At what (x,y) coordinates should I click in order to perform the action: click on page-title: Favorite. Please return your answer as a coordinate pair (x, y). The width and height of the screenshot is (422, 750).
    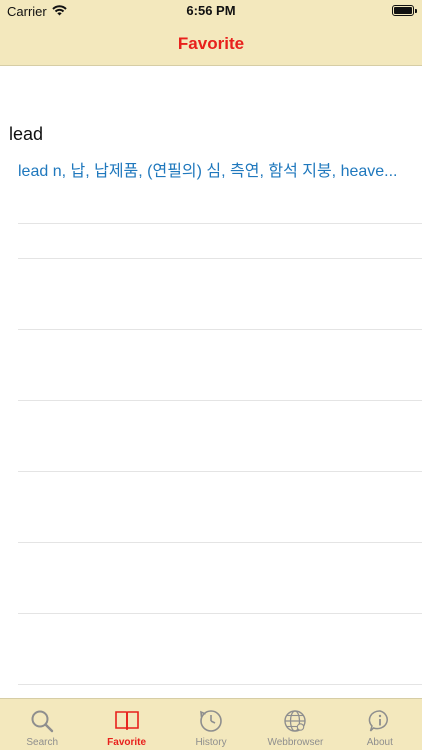
    Looking at the image, I should click on (211, 43).